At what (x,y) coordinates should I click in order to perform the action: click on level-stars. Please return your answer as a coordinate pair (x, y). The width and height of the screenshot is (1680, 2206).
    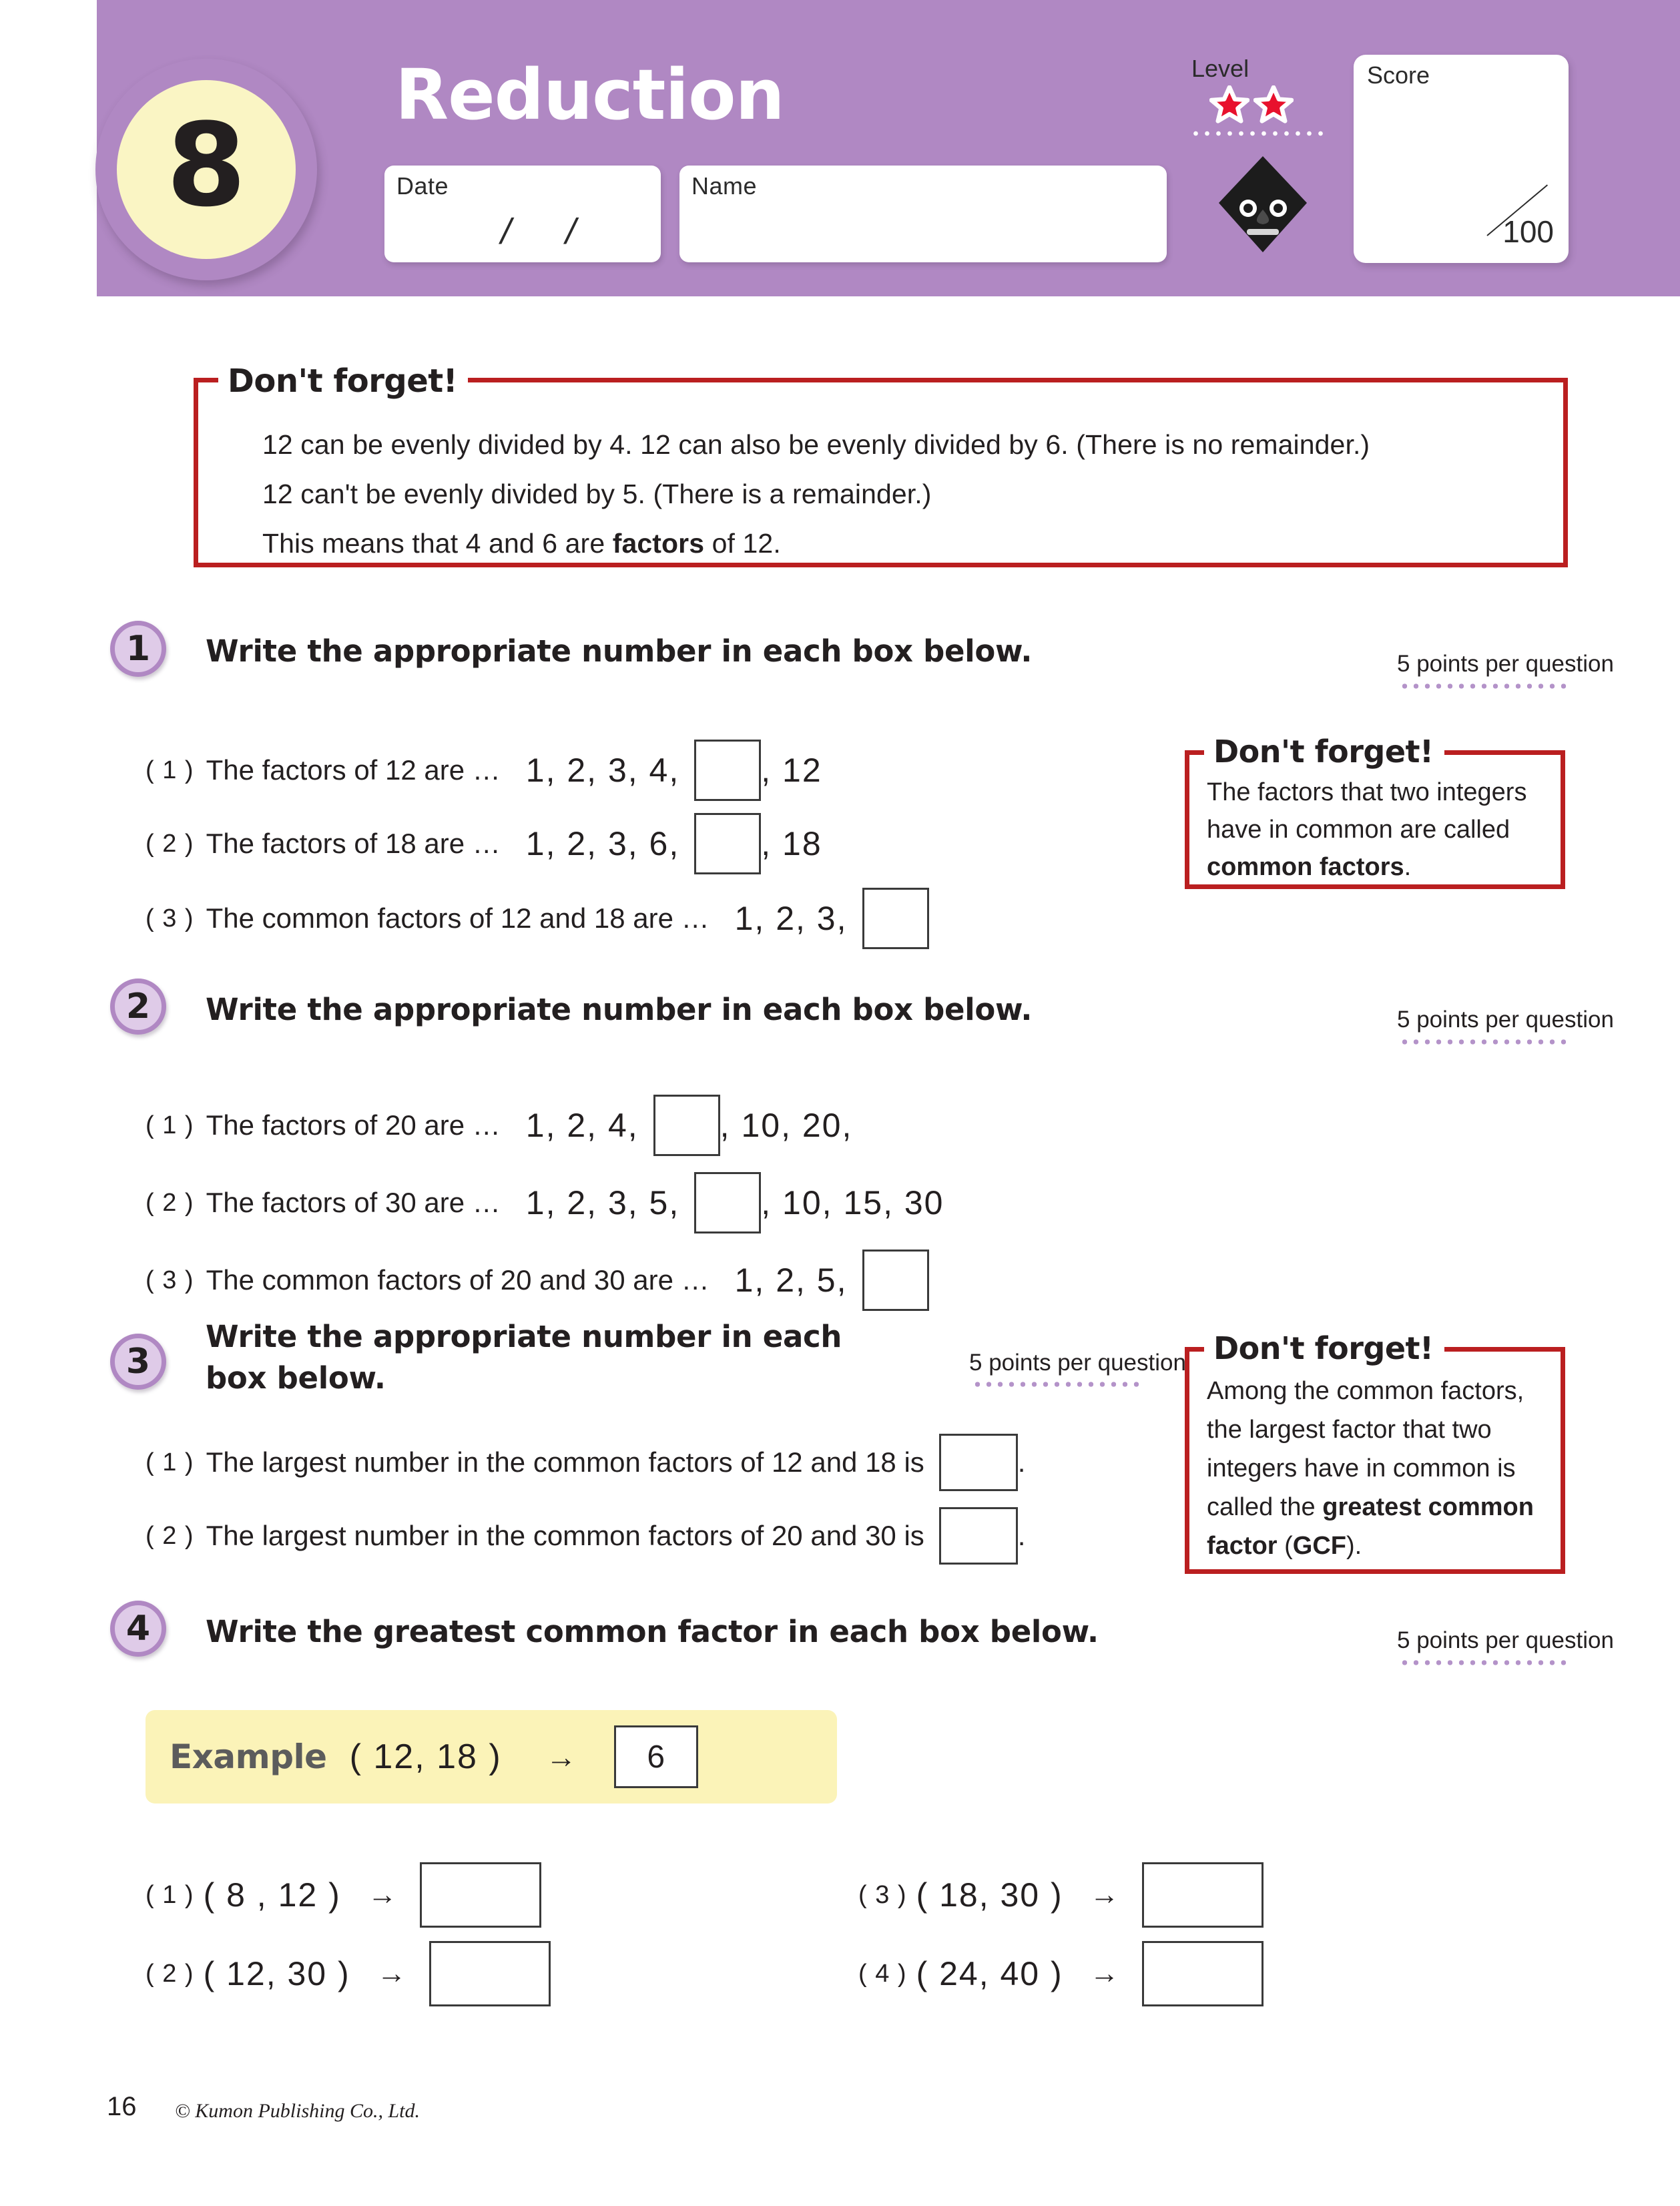
    Looking at the image, I should click on (1251, 104).